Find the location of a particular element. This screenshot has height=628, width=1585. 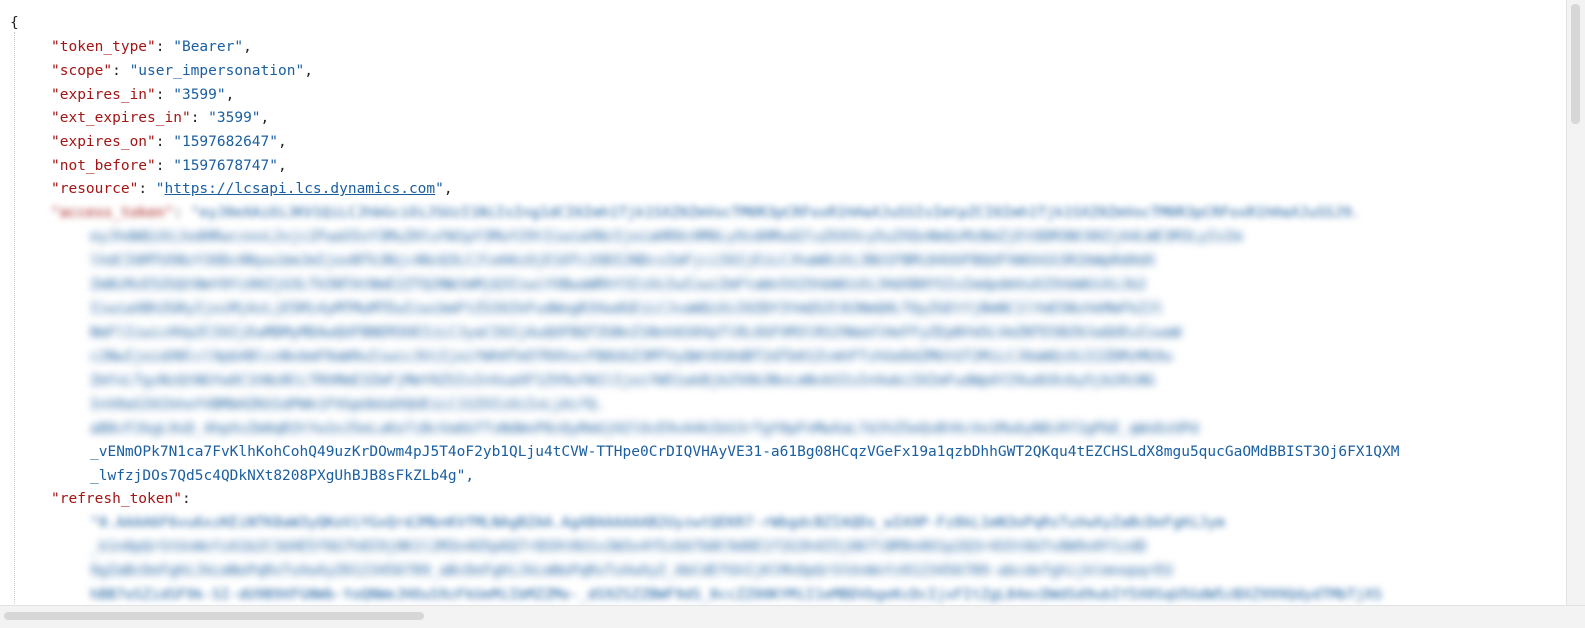

vertical-scrollbar is located at coordinates (1575, 314).